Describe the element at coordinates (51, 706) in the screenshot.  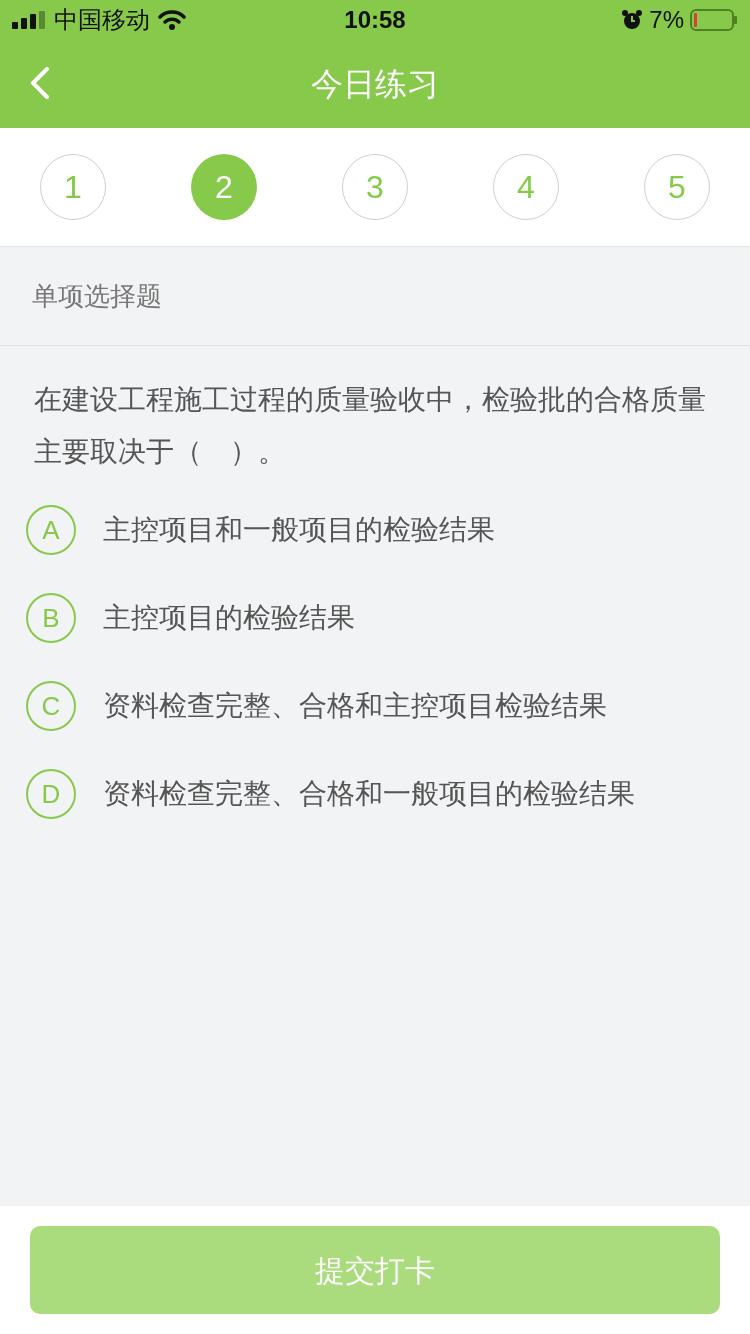
I see `option-letter: C` at that location.